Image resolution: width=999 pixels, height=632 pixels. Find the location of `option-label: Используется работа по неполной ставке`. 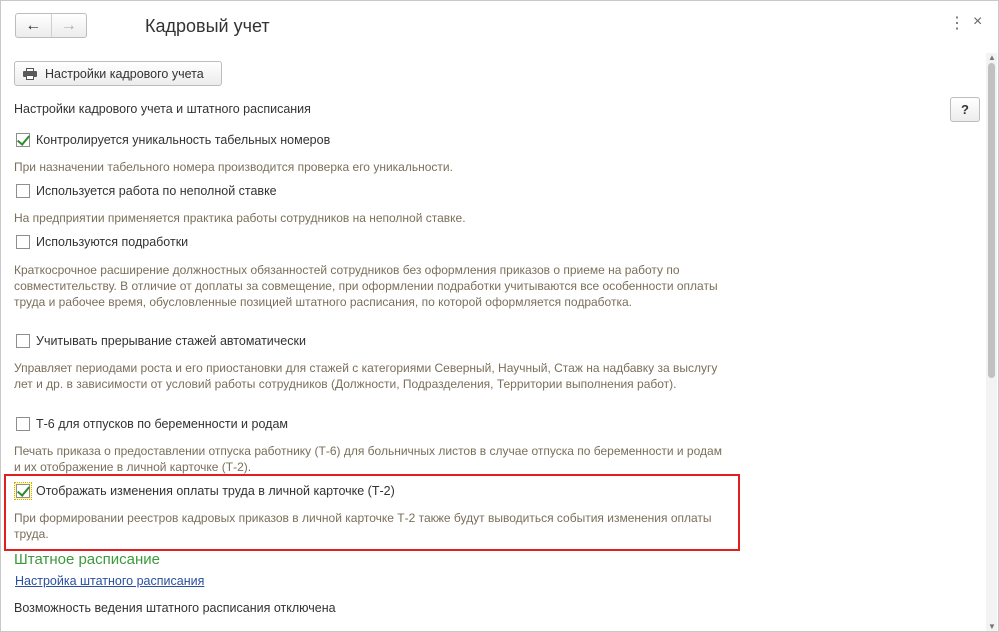

option-label: Используется работа по неполной ставке is located at coordinates (156, 191).